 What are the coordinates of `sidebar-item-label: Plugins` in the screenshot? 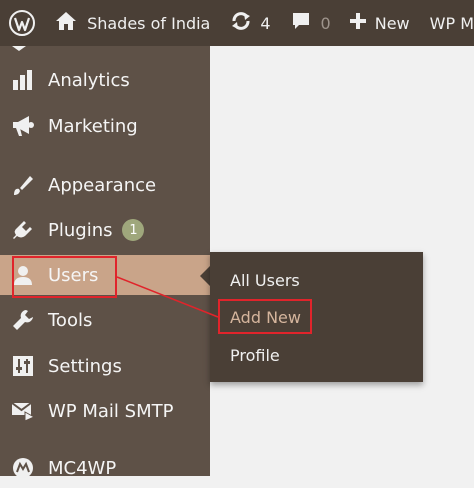 It's located at (80, 230).